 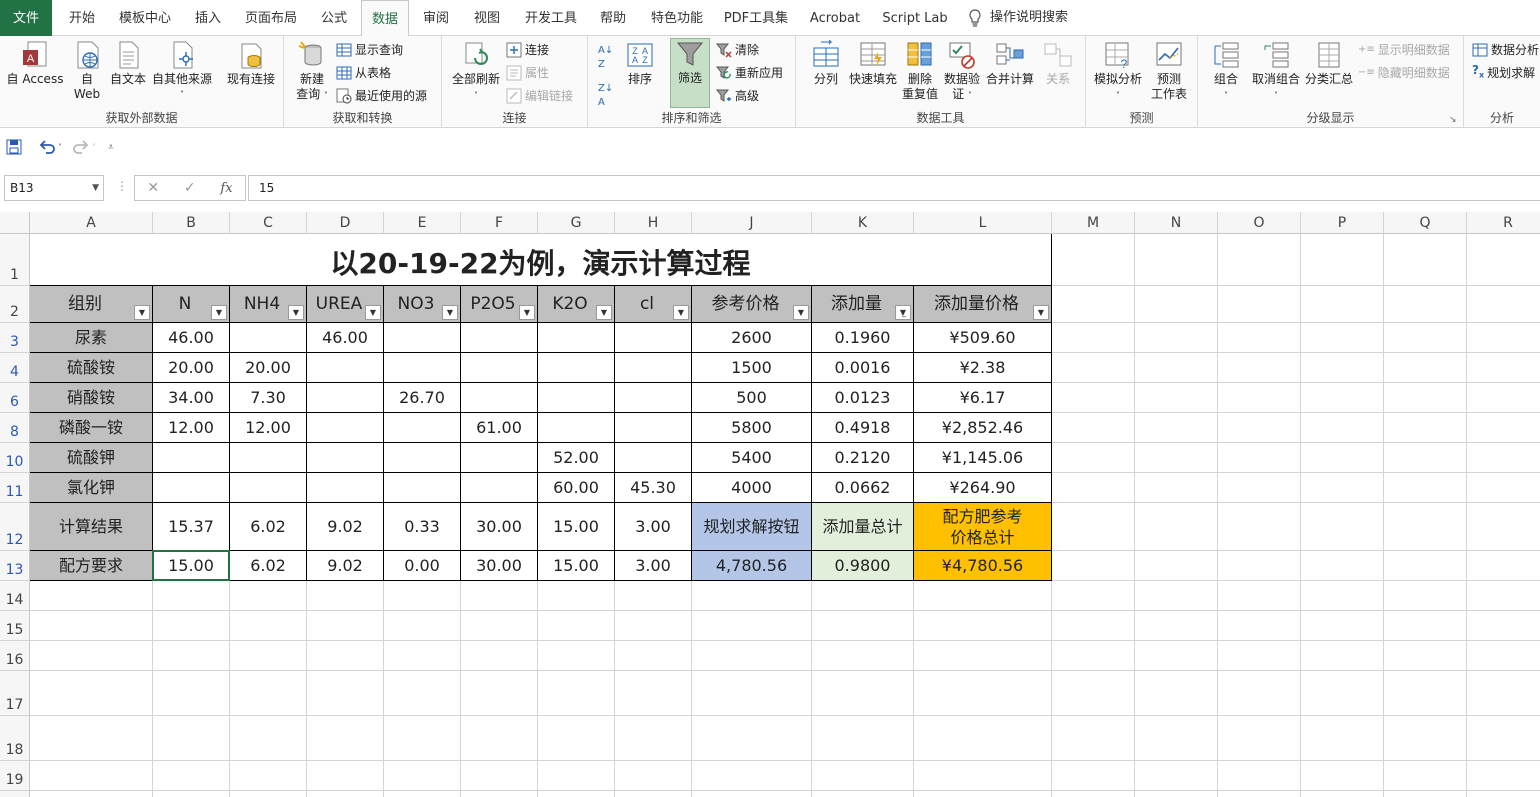 I want to click on table-cell: 0.9800, so click(x=863, y=566).